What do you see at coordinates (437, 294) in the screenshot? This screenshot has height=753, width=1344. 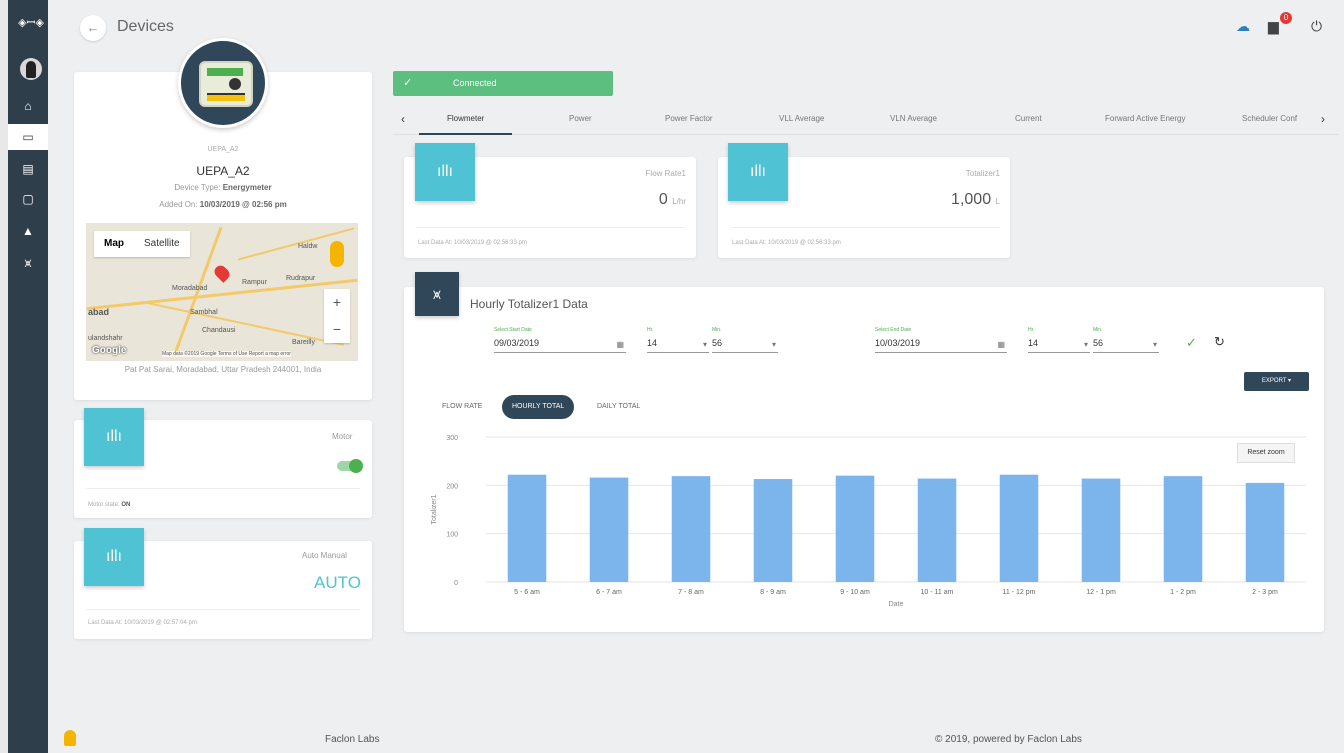 I see `chart-card-icon: ⩙` at bounding box center [437, 294].